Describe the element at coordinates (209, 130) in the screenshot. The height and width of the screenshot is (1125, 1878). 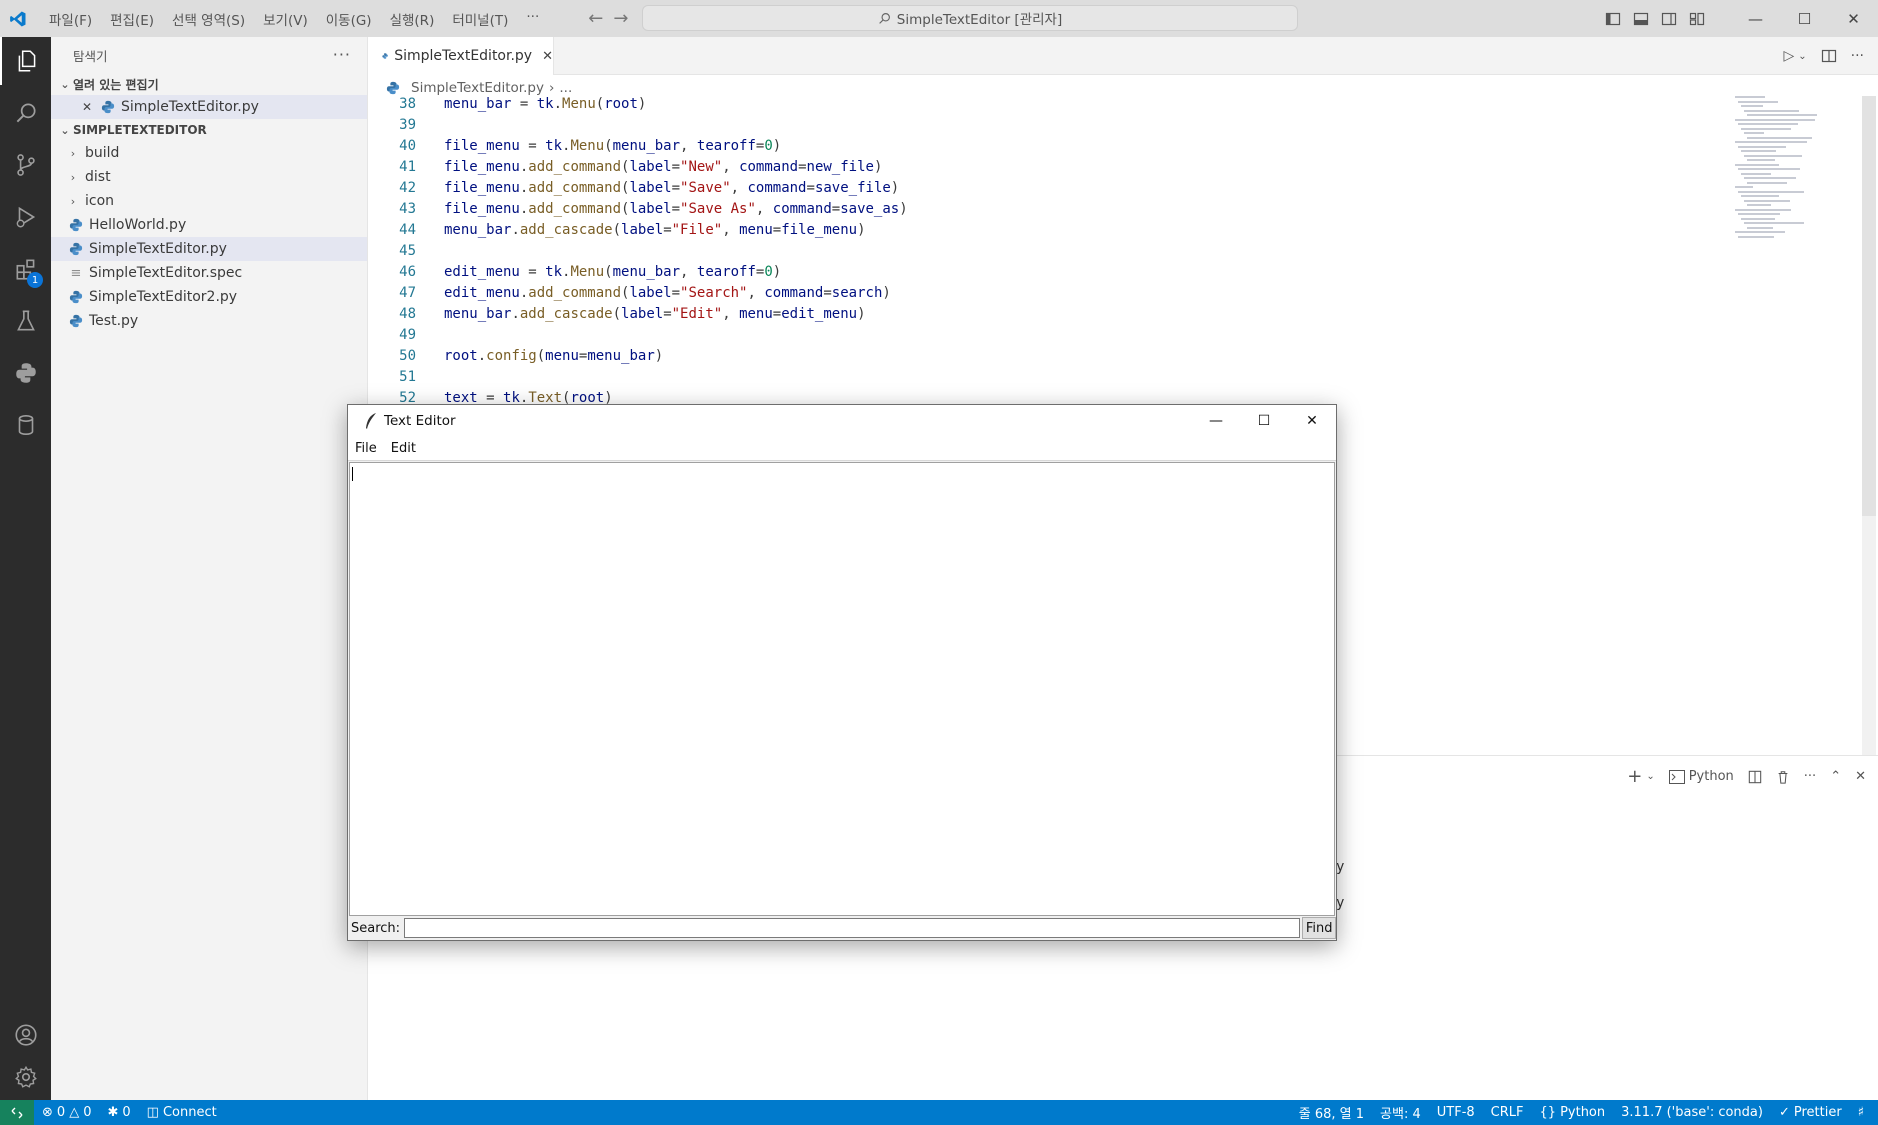
I see `project-header: ⌄ SIMPLETEXTEDITOR` at that location.